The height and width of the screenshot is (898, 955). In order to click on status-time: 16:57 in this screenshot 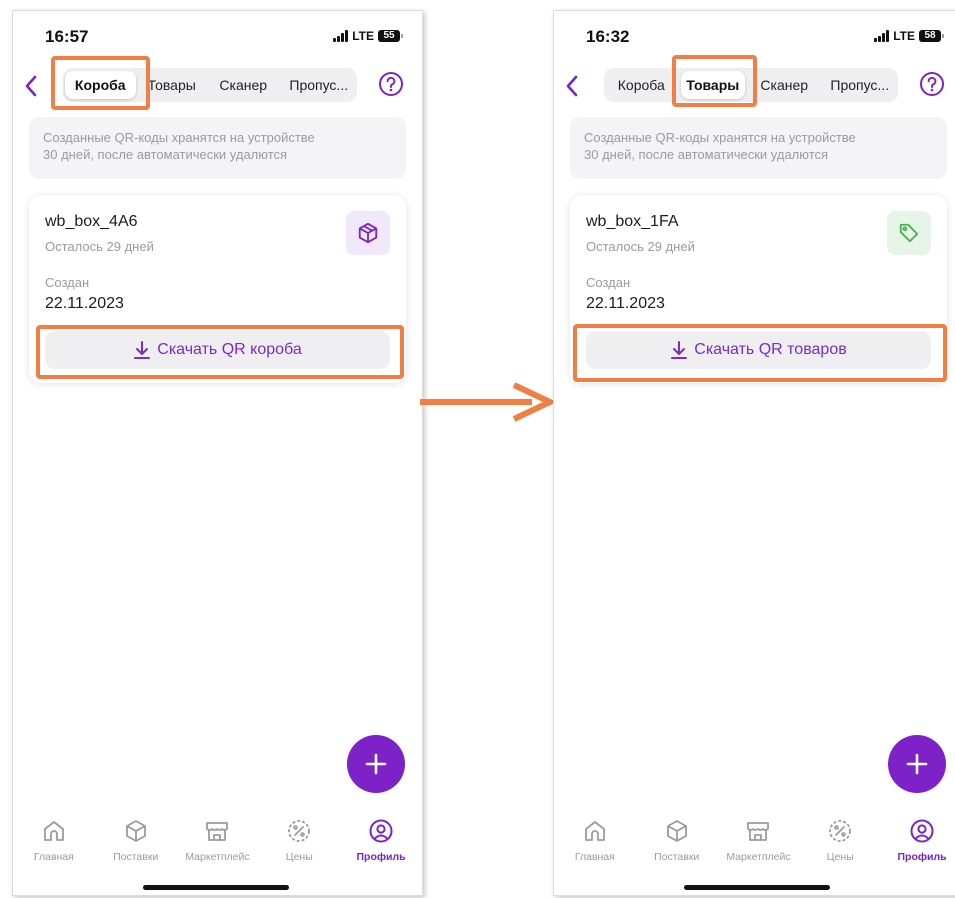, I will do `click(67, 36)`.